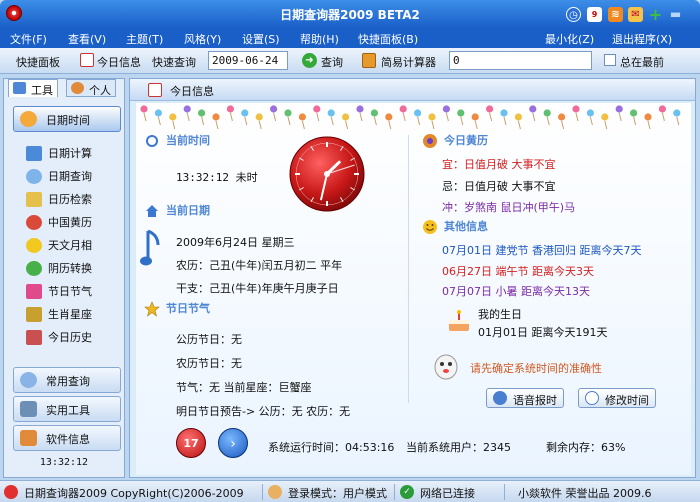 This screenshot has height=502, width=700. What do you see at coordinates (152, 309) in the screenshot?
I see `star-icon` at bounding box center [152, 309].